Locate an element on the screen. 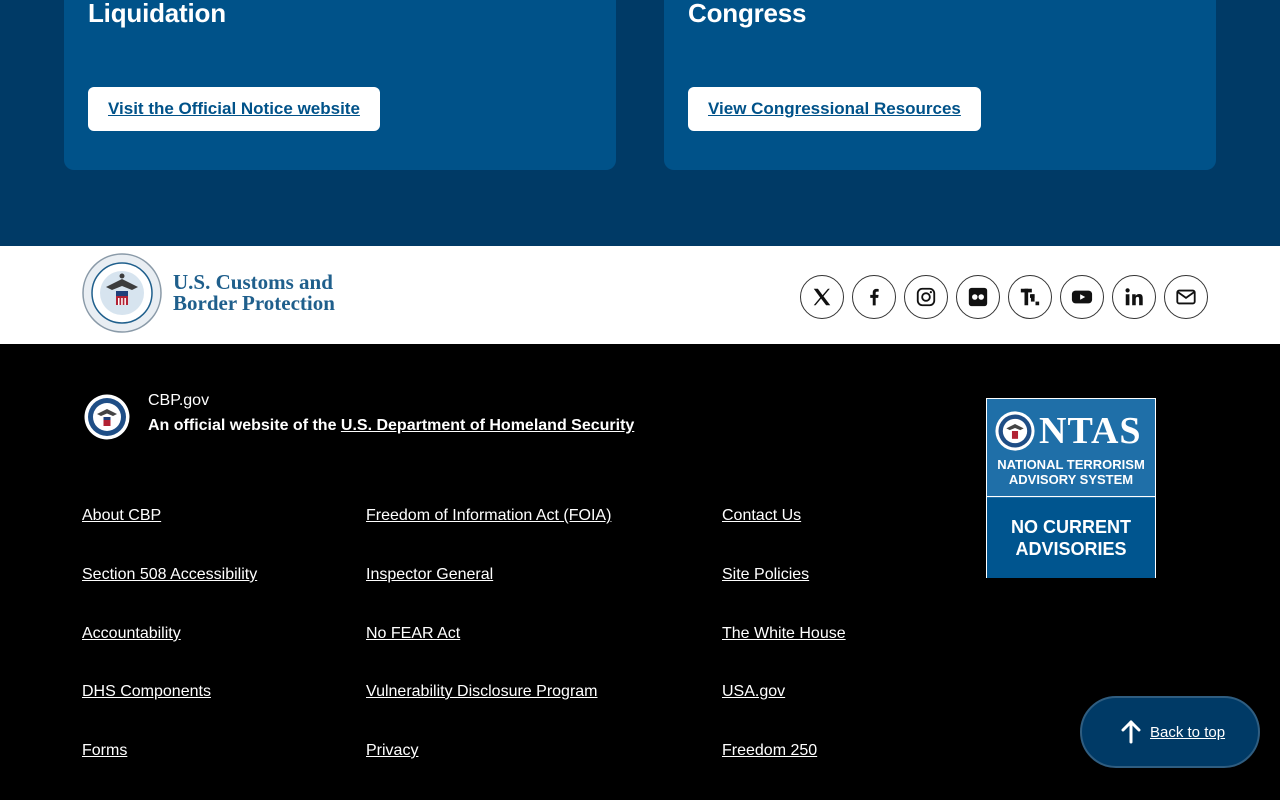 This screenshot has width=1280, height=800. cbp-wordmark: U.S. Customs and Border Protection is located at coordinates (254, 293).